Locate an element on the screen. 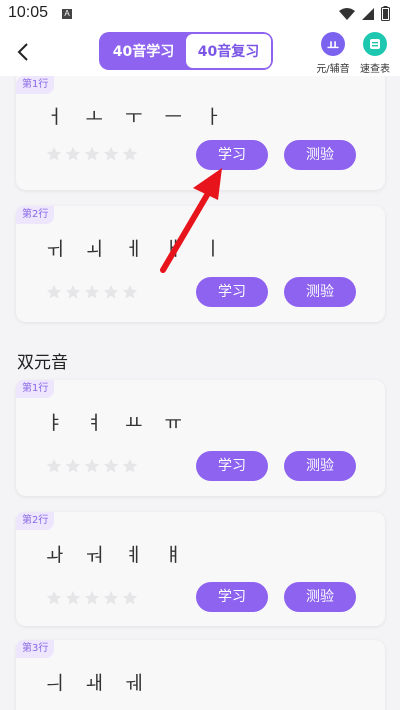 Image resolution: width=400 pixels, height=710 pixels. vowel-consonant-button: ㅛ 元/辅音 is located at coordinates (333, 53).